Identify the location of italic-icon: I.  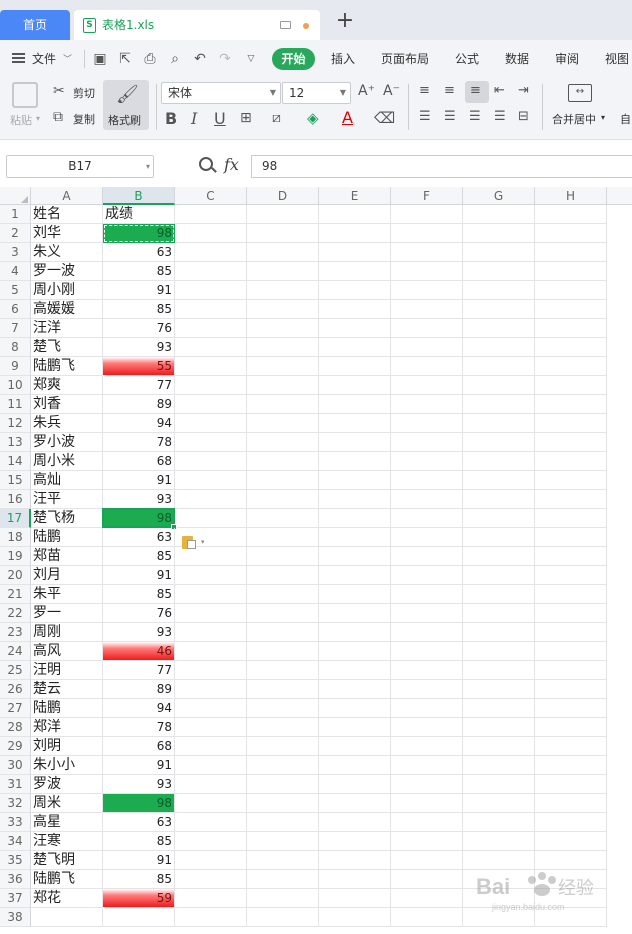
(194, 118).